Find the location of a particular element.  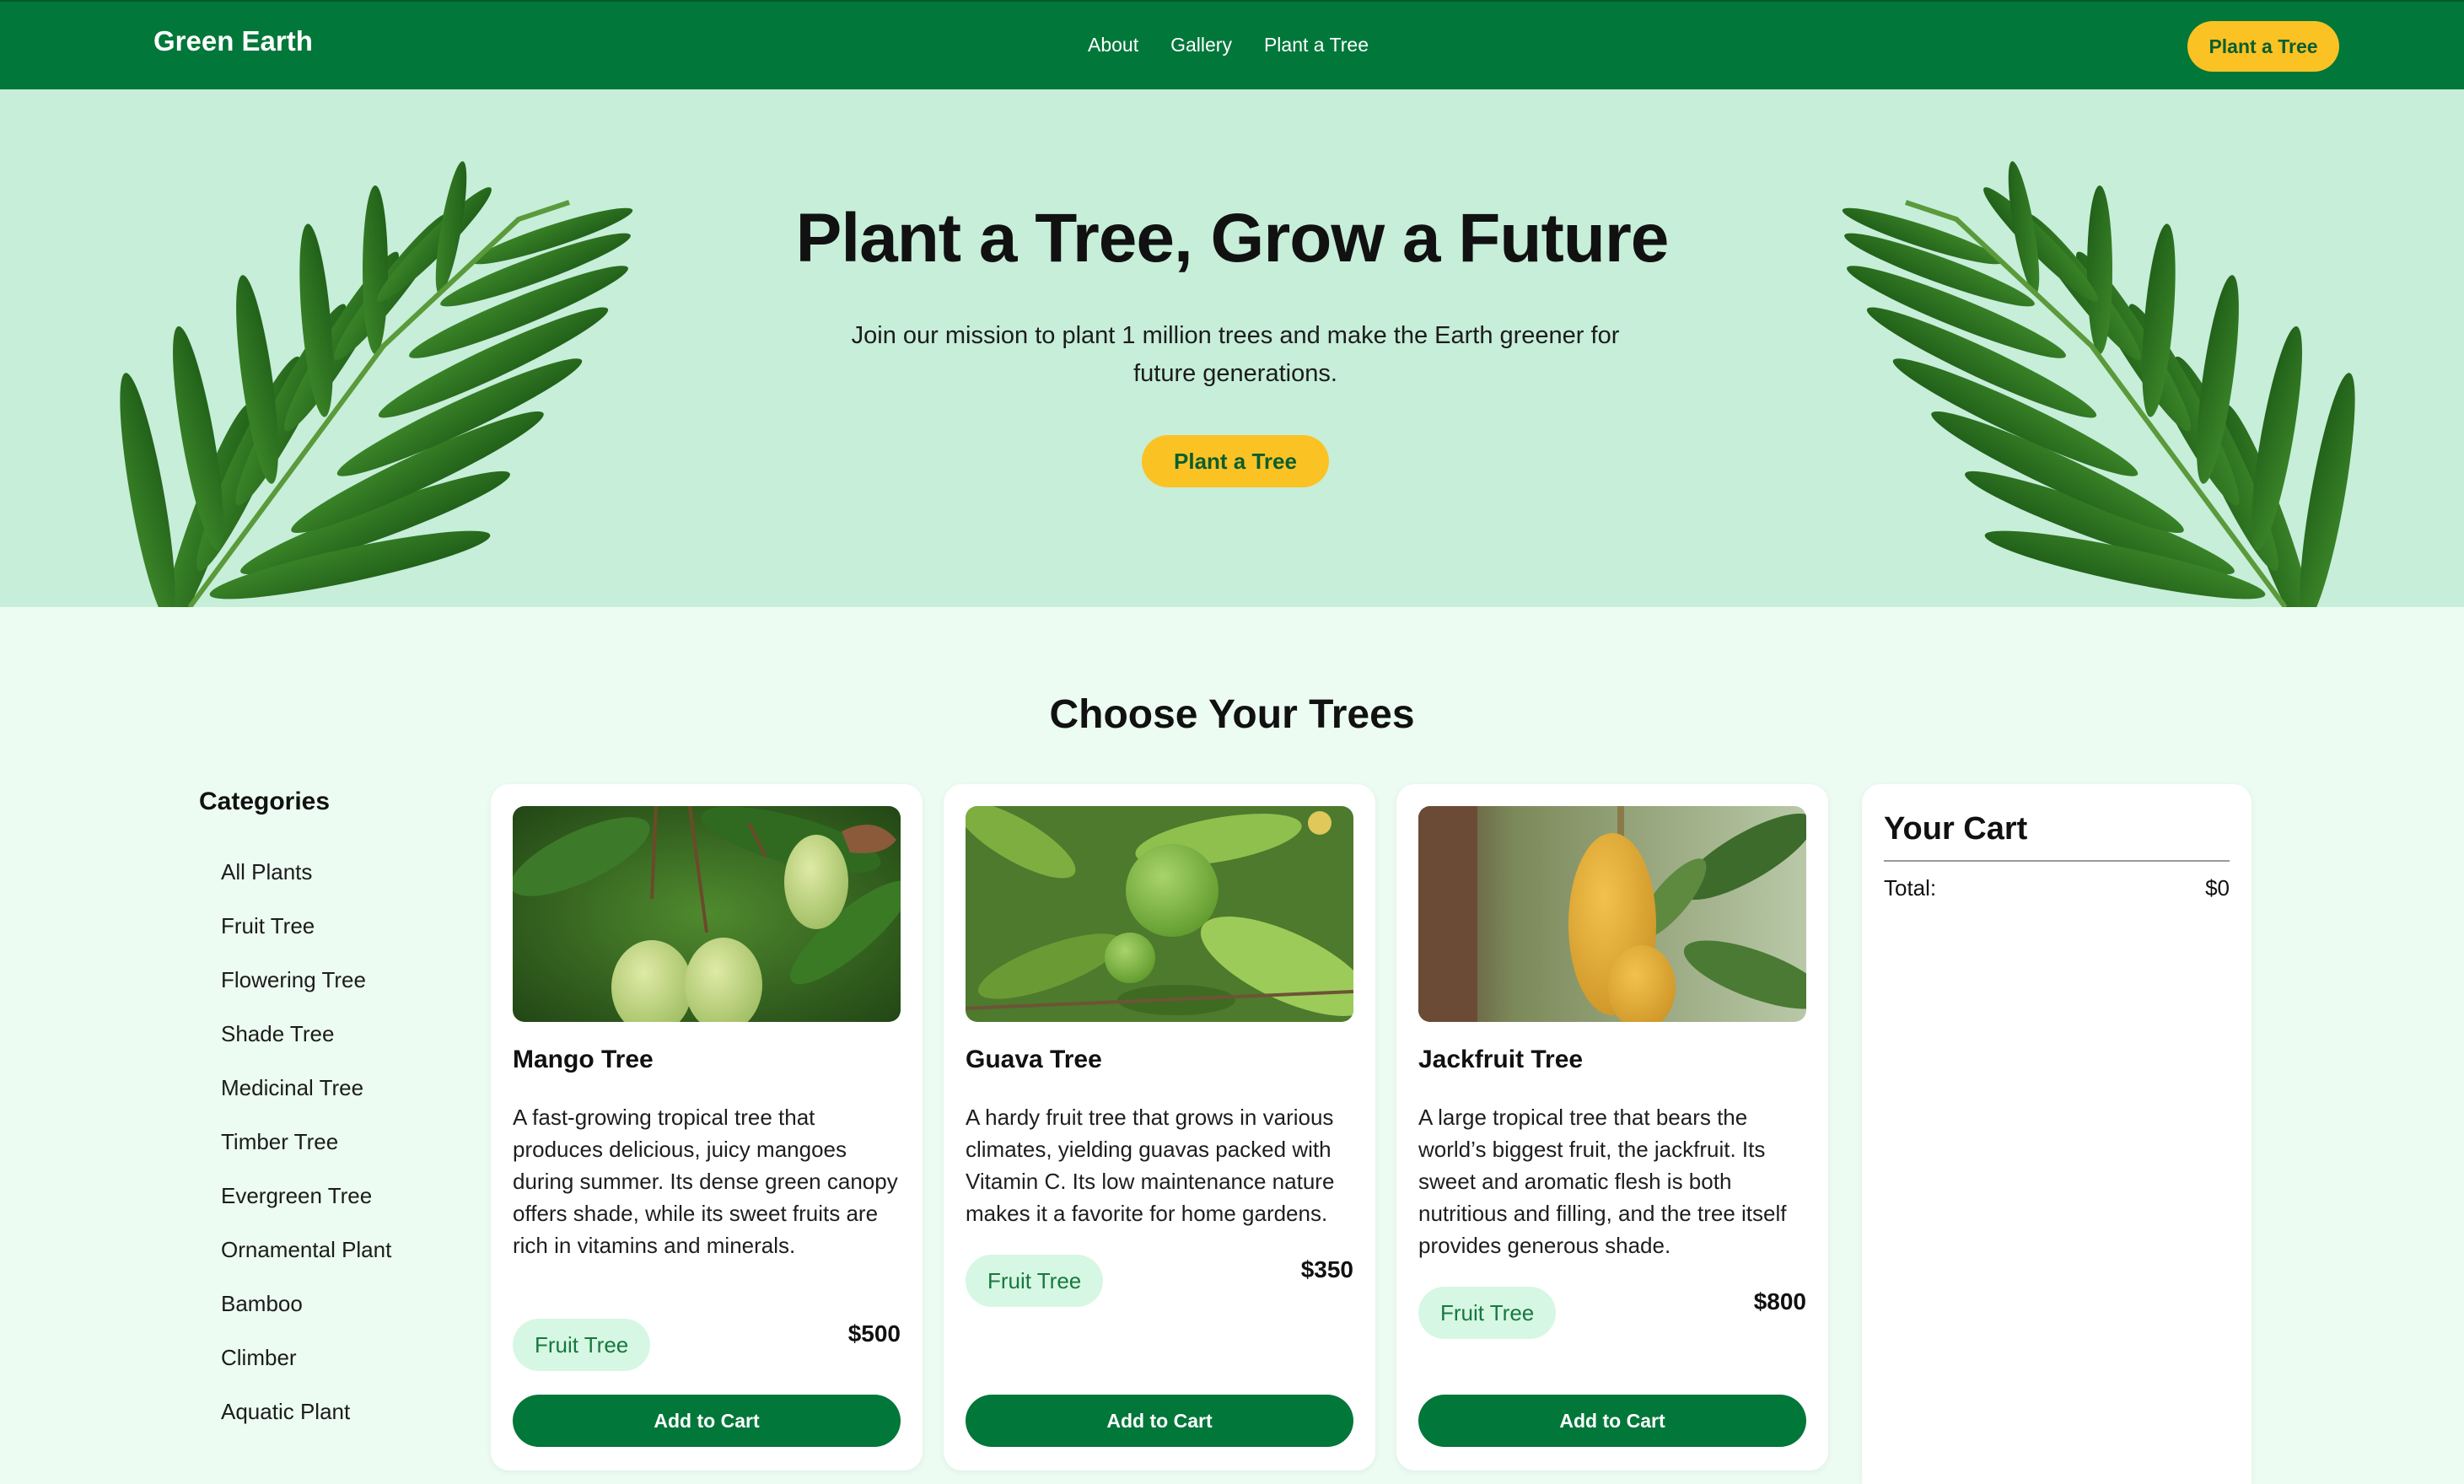

category-aquatic-plant: Aquatic Plant is located at coordinates (325, 1411).